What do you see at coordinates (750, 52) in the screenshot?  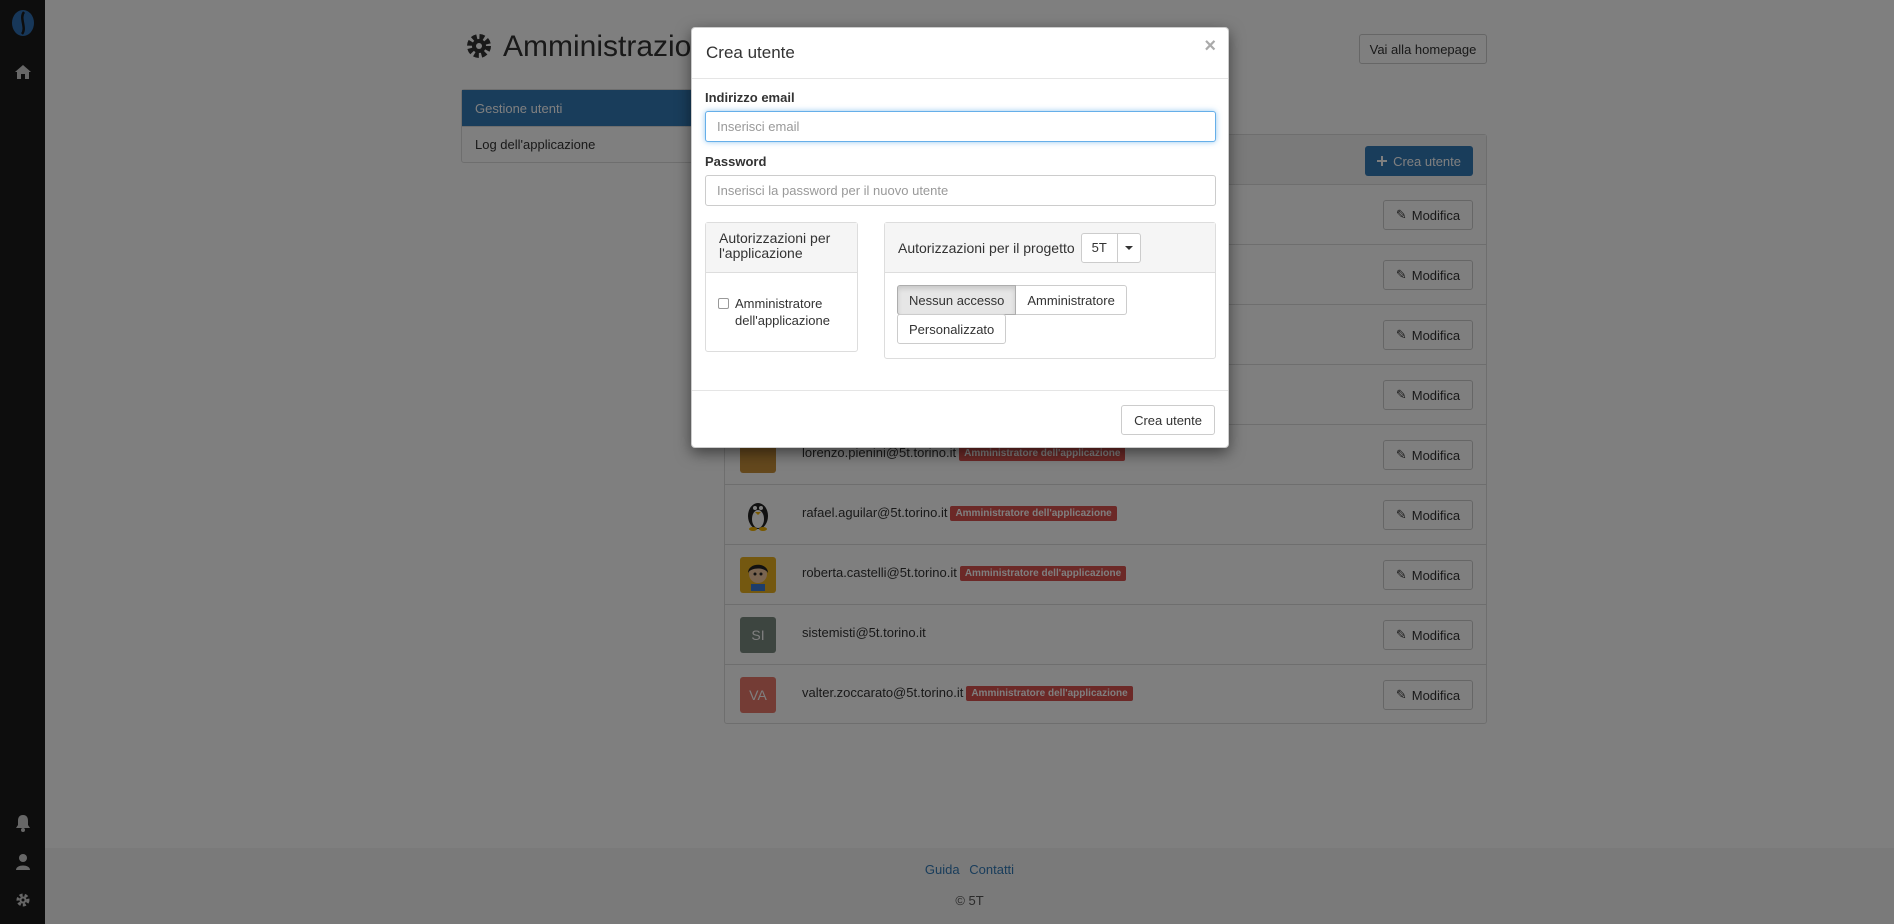 I see `modal-title: Crea utente` at bounding box center [750, 52].